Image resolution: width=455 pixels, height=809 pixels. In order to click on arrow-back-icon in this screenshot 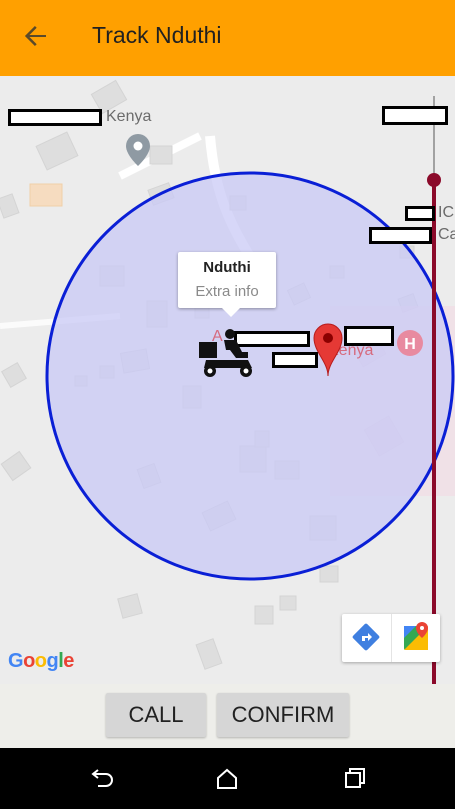, I will do `click(36, 36)`.